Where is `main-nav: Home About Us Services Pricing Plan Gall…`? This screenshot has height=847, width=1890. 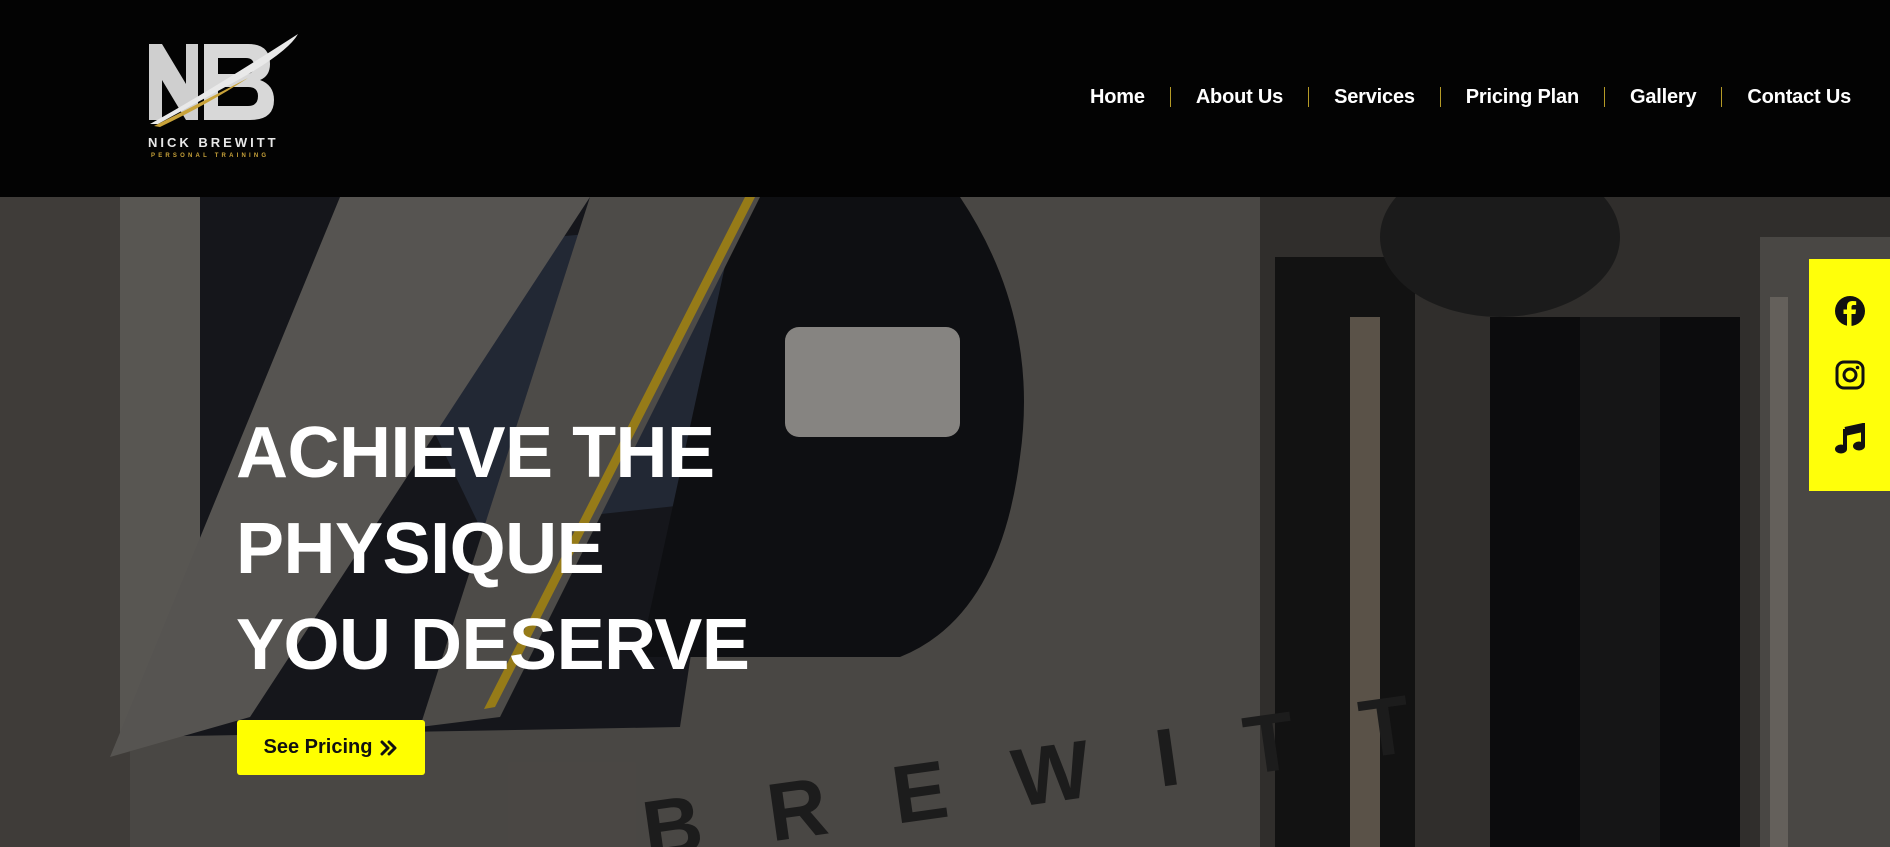 main-nav: Home About Us Services Pricing Plan Gall… is located at coordinates (1470, 97).